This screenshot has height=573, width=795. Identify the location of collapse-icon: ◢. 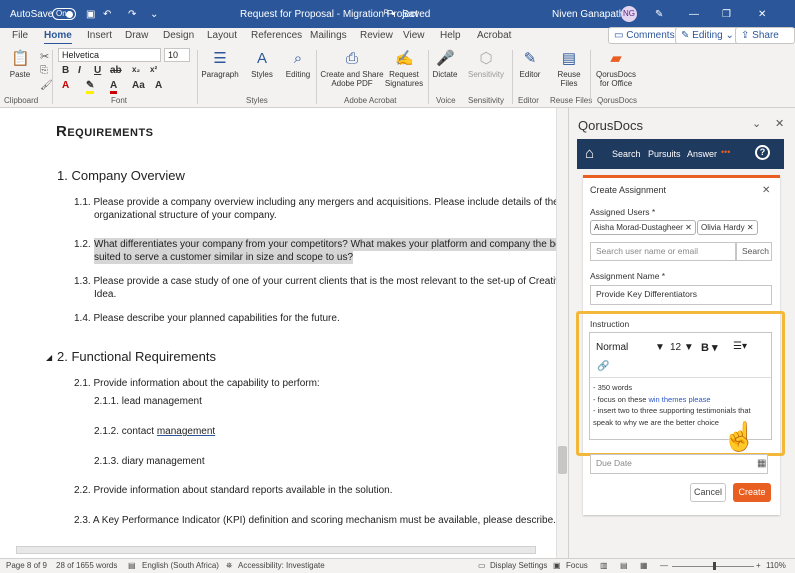
(49, 357).